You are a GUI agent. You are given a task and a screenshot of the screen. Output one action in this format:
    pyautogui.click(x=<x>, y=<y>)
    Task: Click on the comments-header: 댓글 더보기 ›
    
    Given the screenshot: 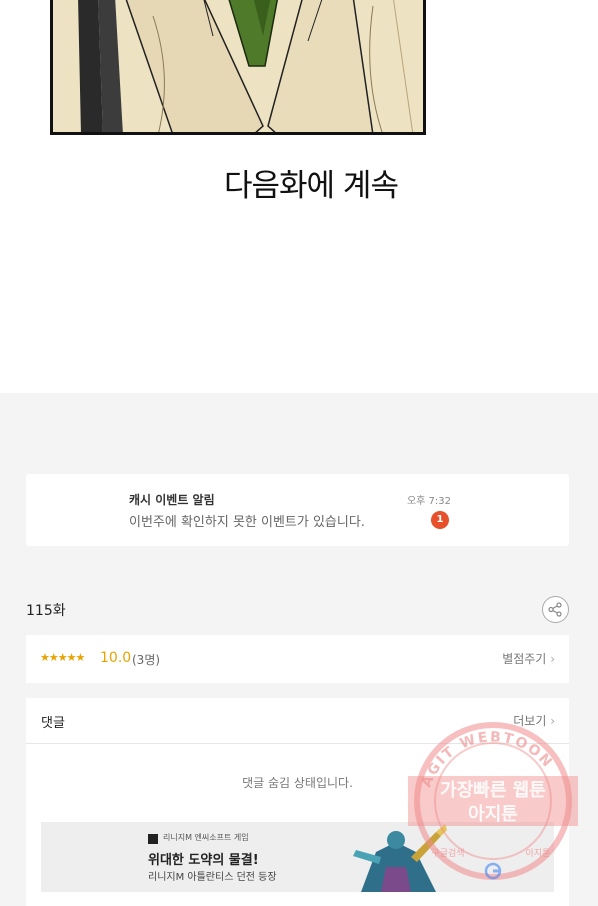 What is the action you would take?
    pyautogui.click(x=297, y=721)
    